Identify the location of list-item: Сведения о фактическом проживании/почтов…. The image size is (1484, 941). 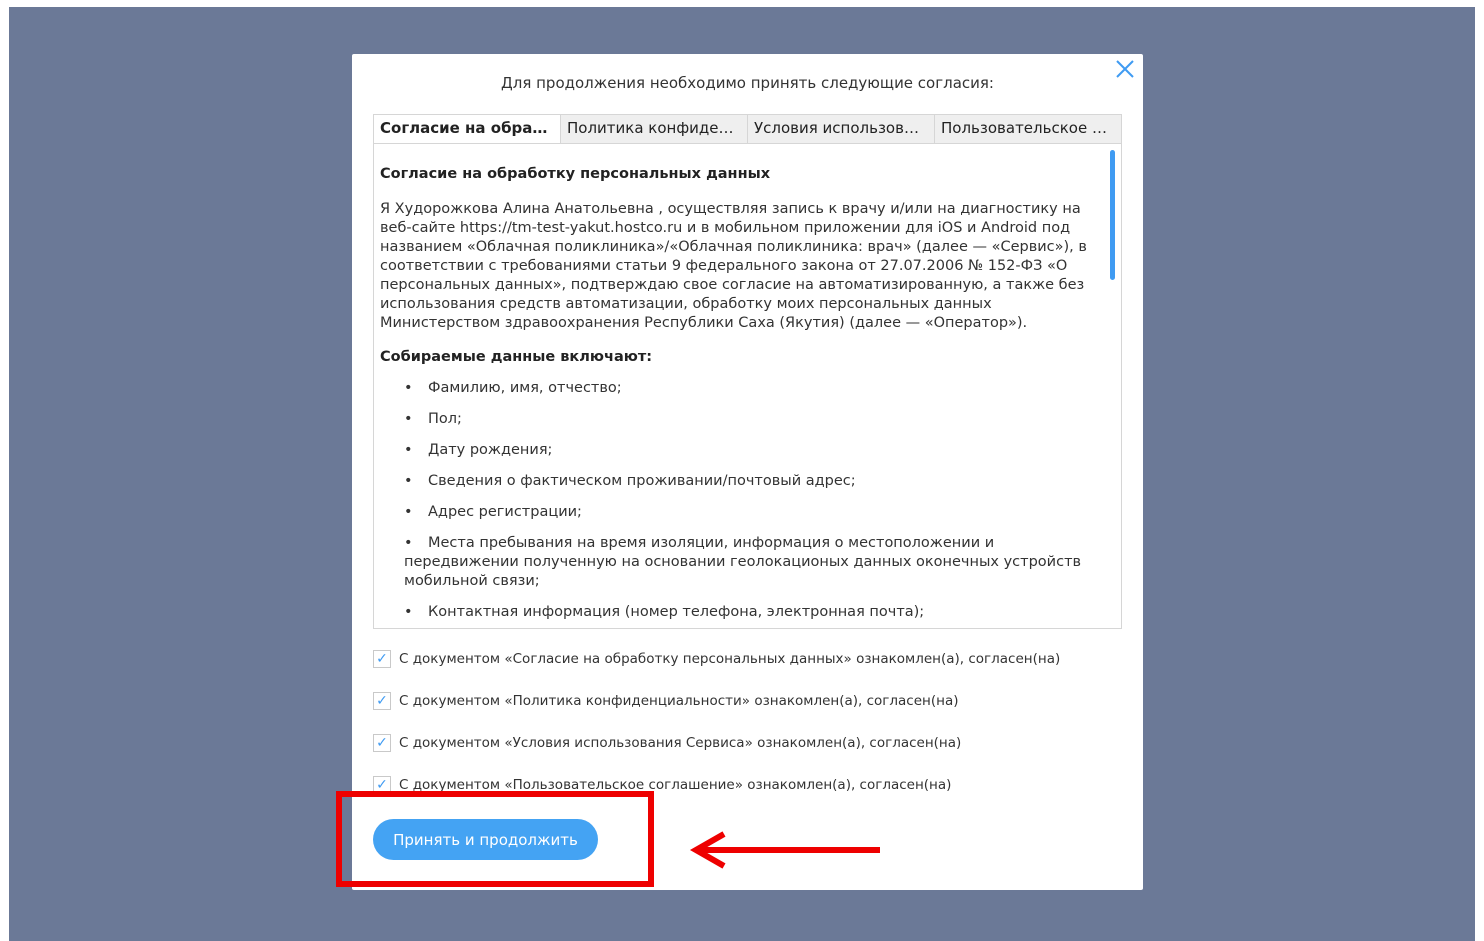
(757, 481).